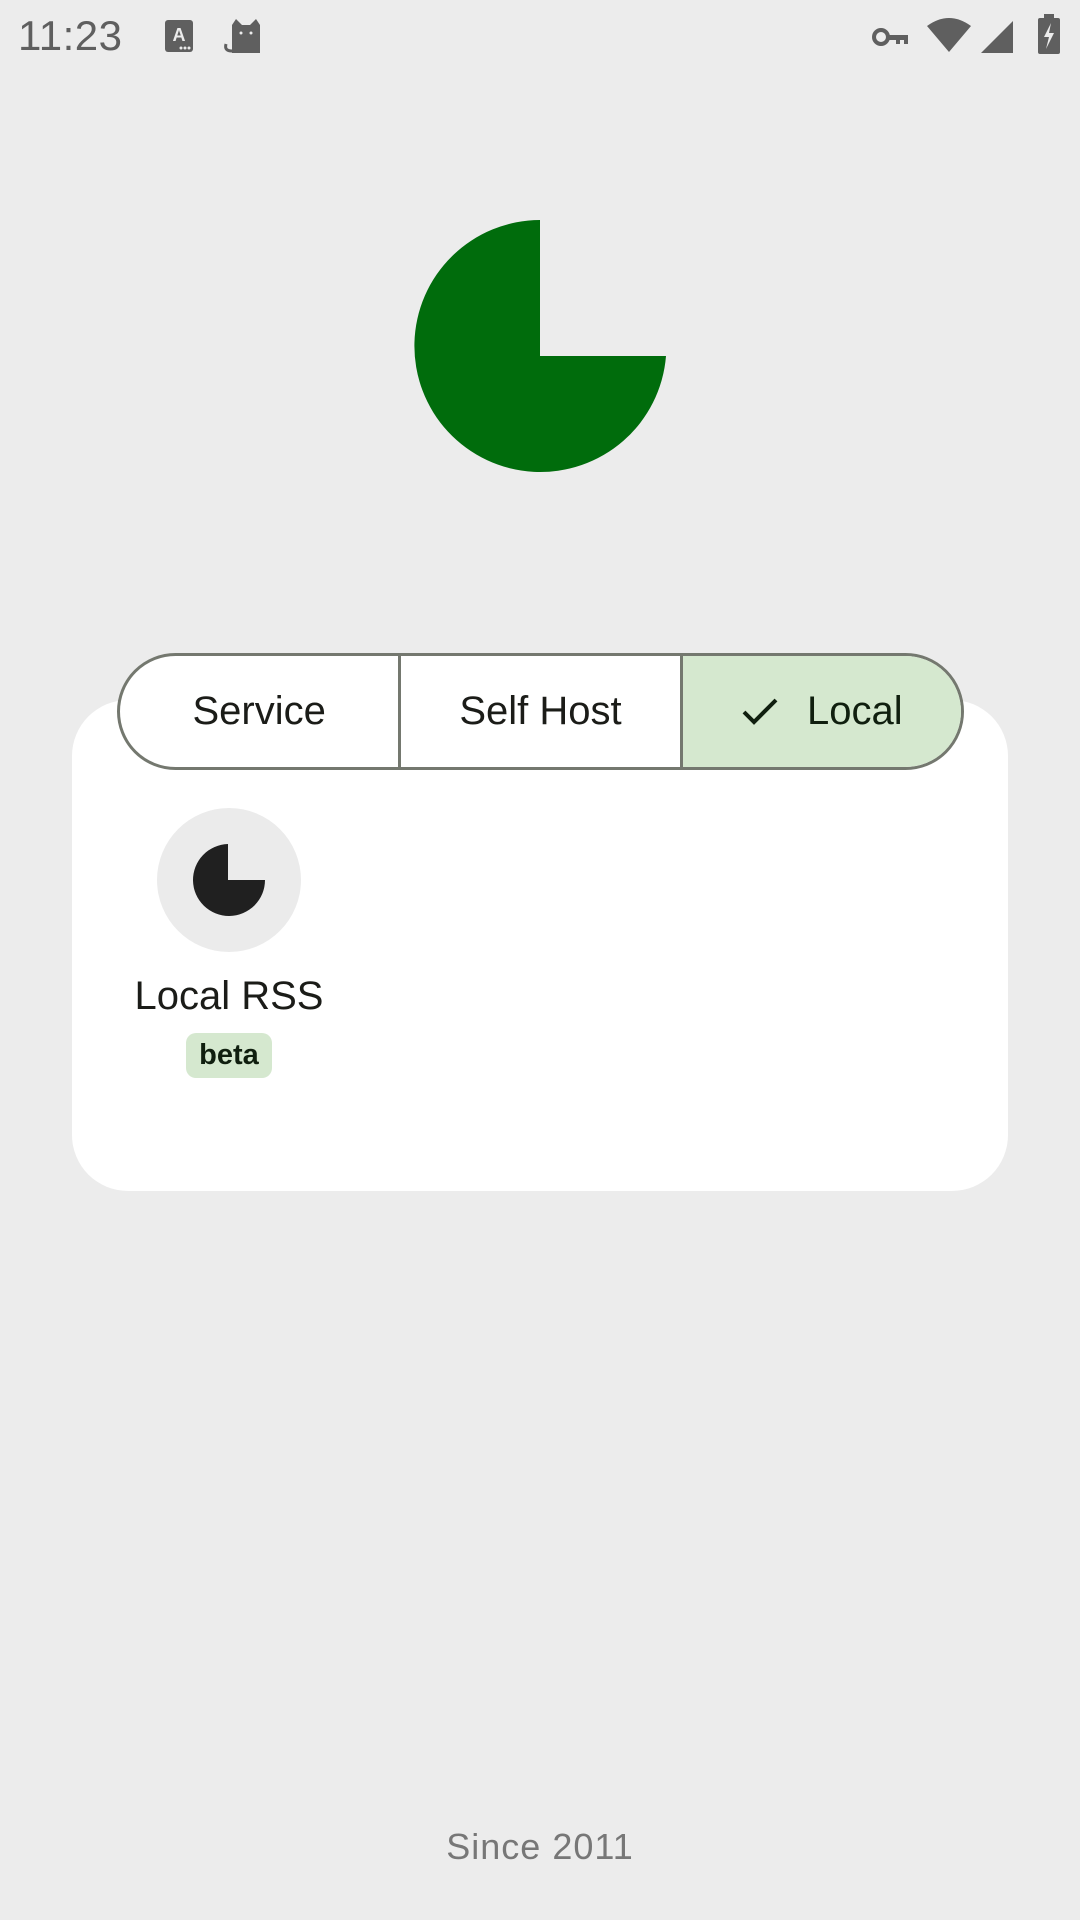 This screenshot has height=1920, width=1080. What do you see at coordinates (760, 712) in the screenshot?
I see `check-icon` at bounding box center [760, 712].